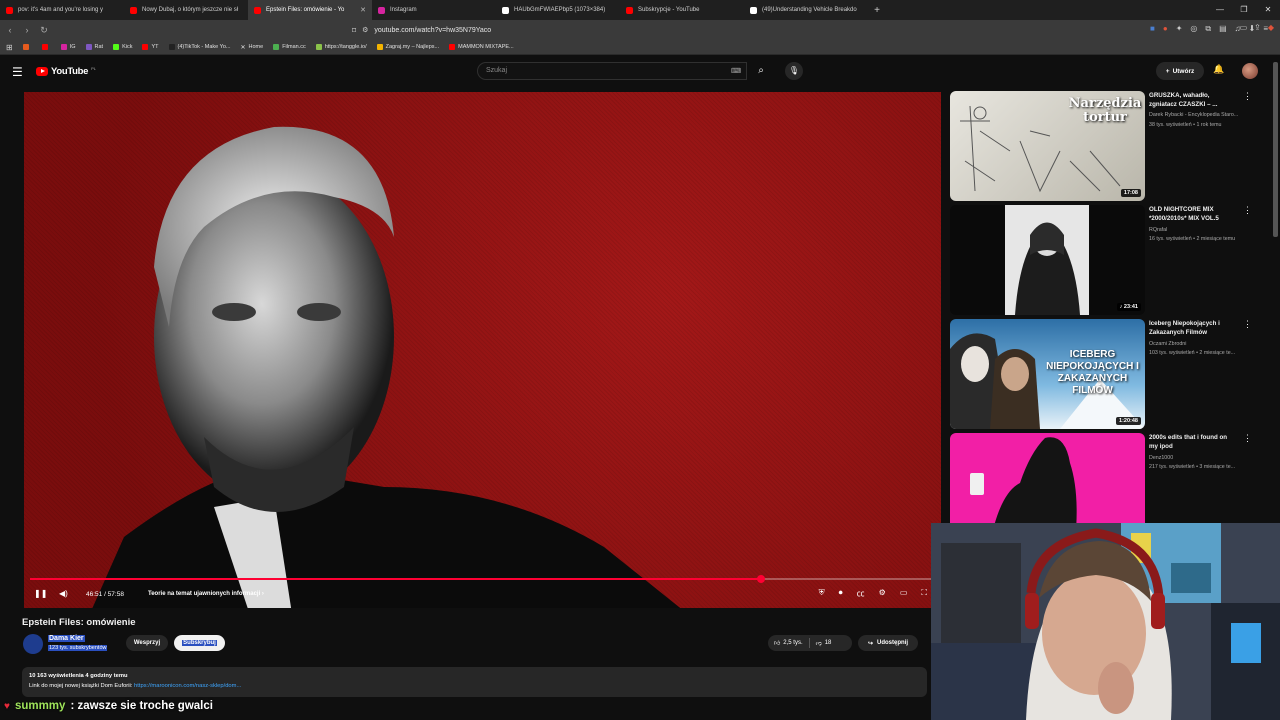  What do you see at coordinates (66, 71) in the screenshot?
I see `youtube-logo: YouTube PL` at bounding box center [66, 71].